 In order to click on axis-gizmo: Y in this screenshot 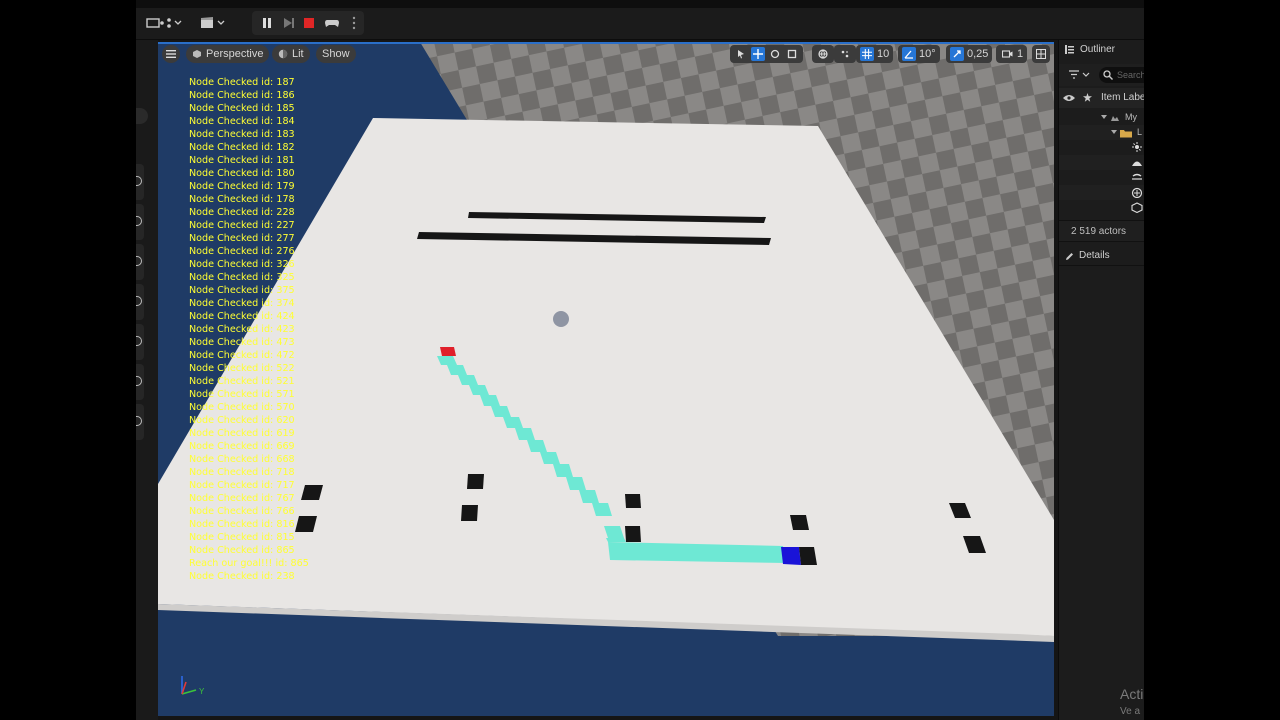, I will do `click(193, 686)`.